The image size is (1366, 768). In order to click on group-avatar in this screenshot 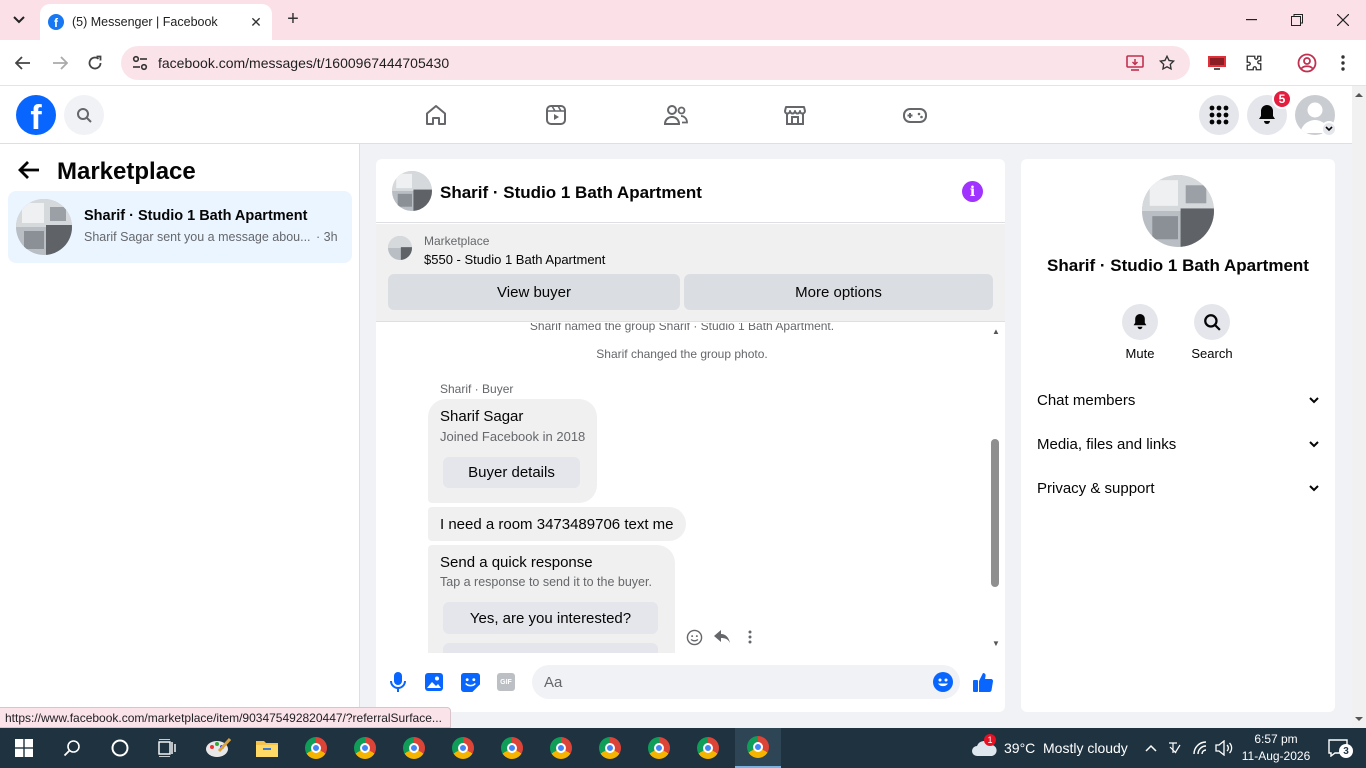, I will do `click(1178, 211)`.